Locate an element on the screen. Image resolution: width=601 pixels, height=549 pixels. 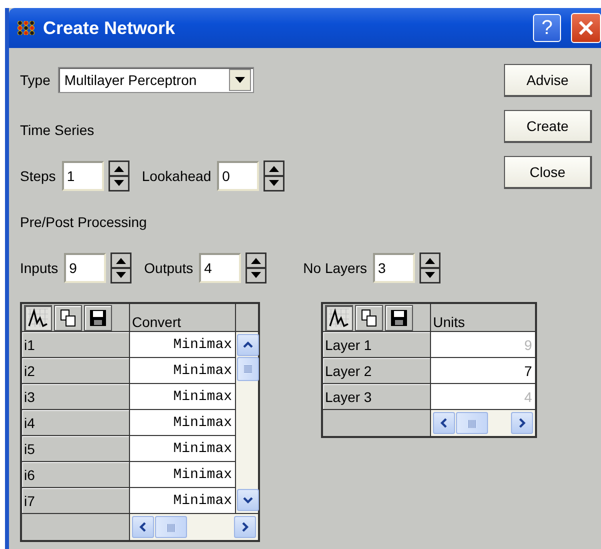
column-header: Convert is located at coordinates (182, 317).